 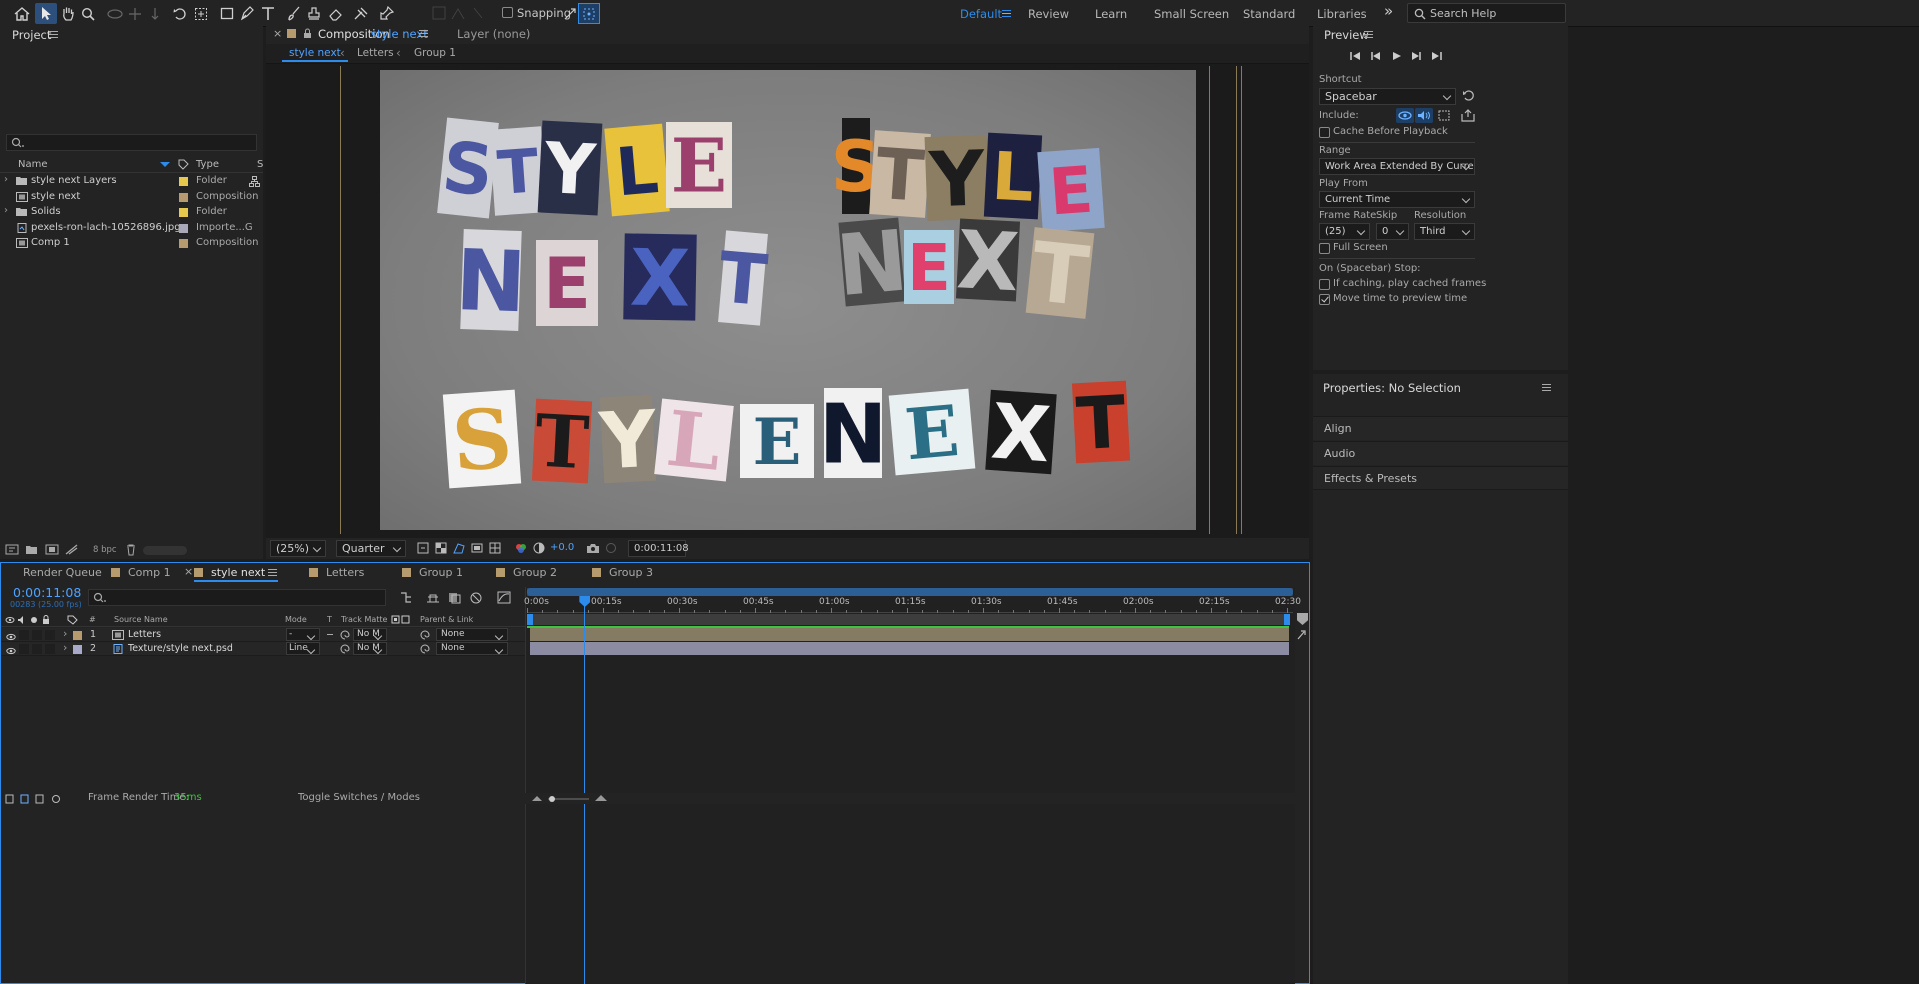 What do you see at coordinates (47, 592) in the screenshot?
I see `timeline-current-time: 0:00:11:08` at bounding box center [47, 592].